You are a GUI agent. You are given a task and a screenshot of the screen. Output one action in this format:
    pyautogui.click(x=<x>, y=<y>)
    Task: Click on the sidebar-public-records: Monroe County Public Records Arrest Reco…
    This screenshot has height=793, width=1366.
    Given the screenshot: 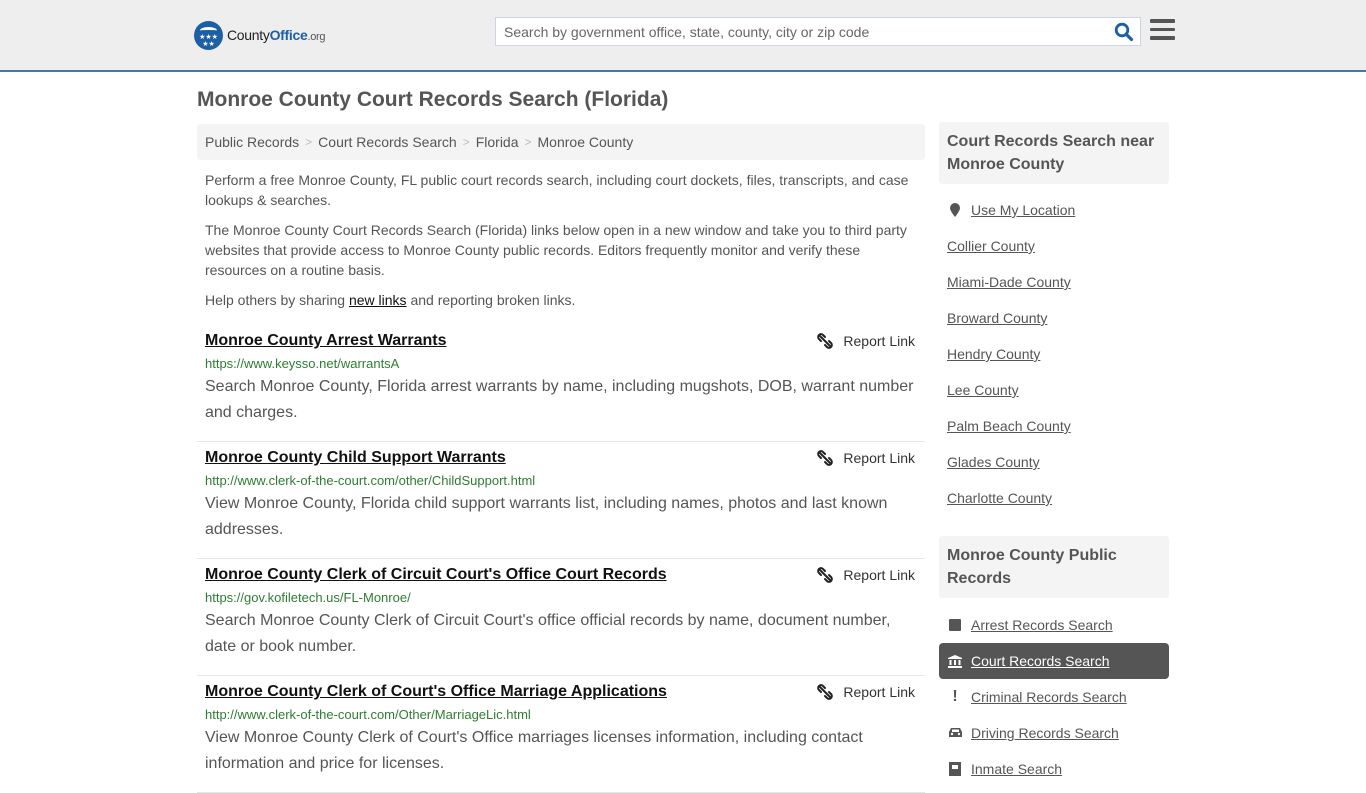 What is the action you would take?
    pyautogui.click(x=1054, y=661)
    